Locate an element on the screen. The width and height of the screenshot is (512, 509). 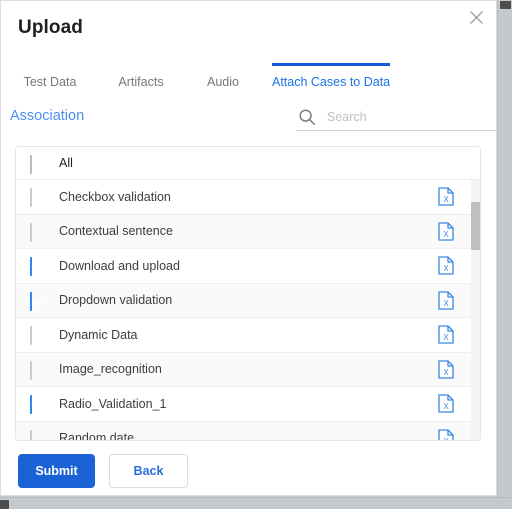
association-row: Association is located at coordinates (248, 121).